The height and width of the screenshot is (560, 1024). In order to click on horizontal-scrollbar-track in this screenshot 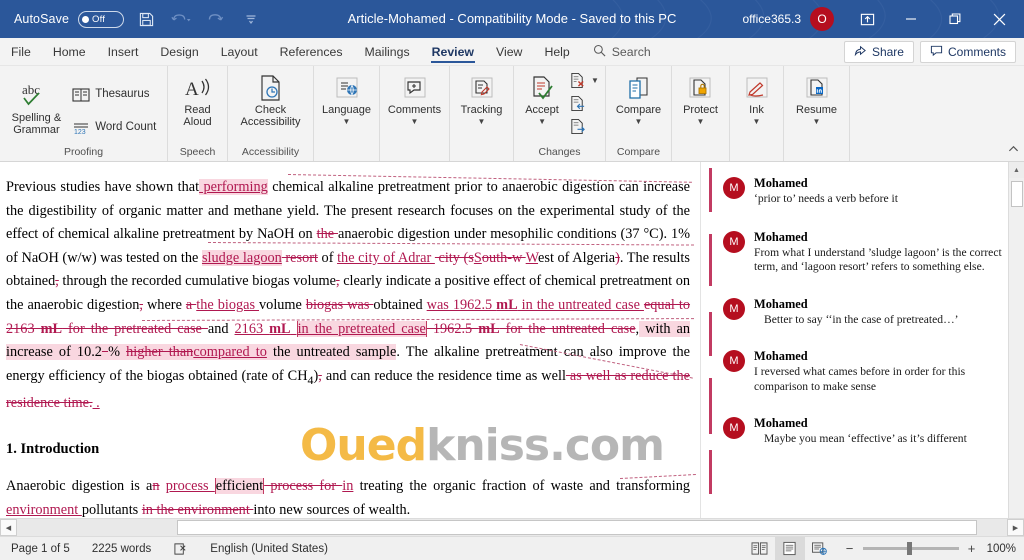, I will do `click(512, 527)`.